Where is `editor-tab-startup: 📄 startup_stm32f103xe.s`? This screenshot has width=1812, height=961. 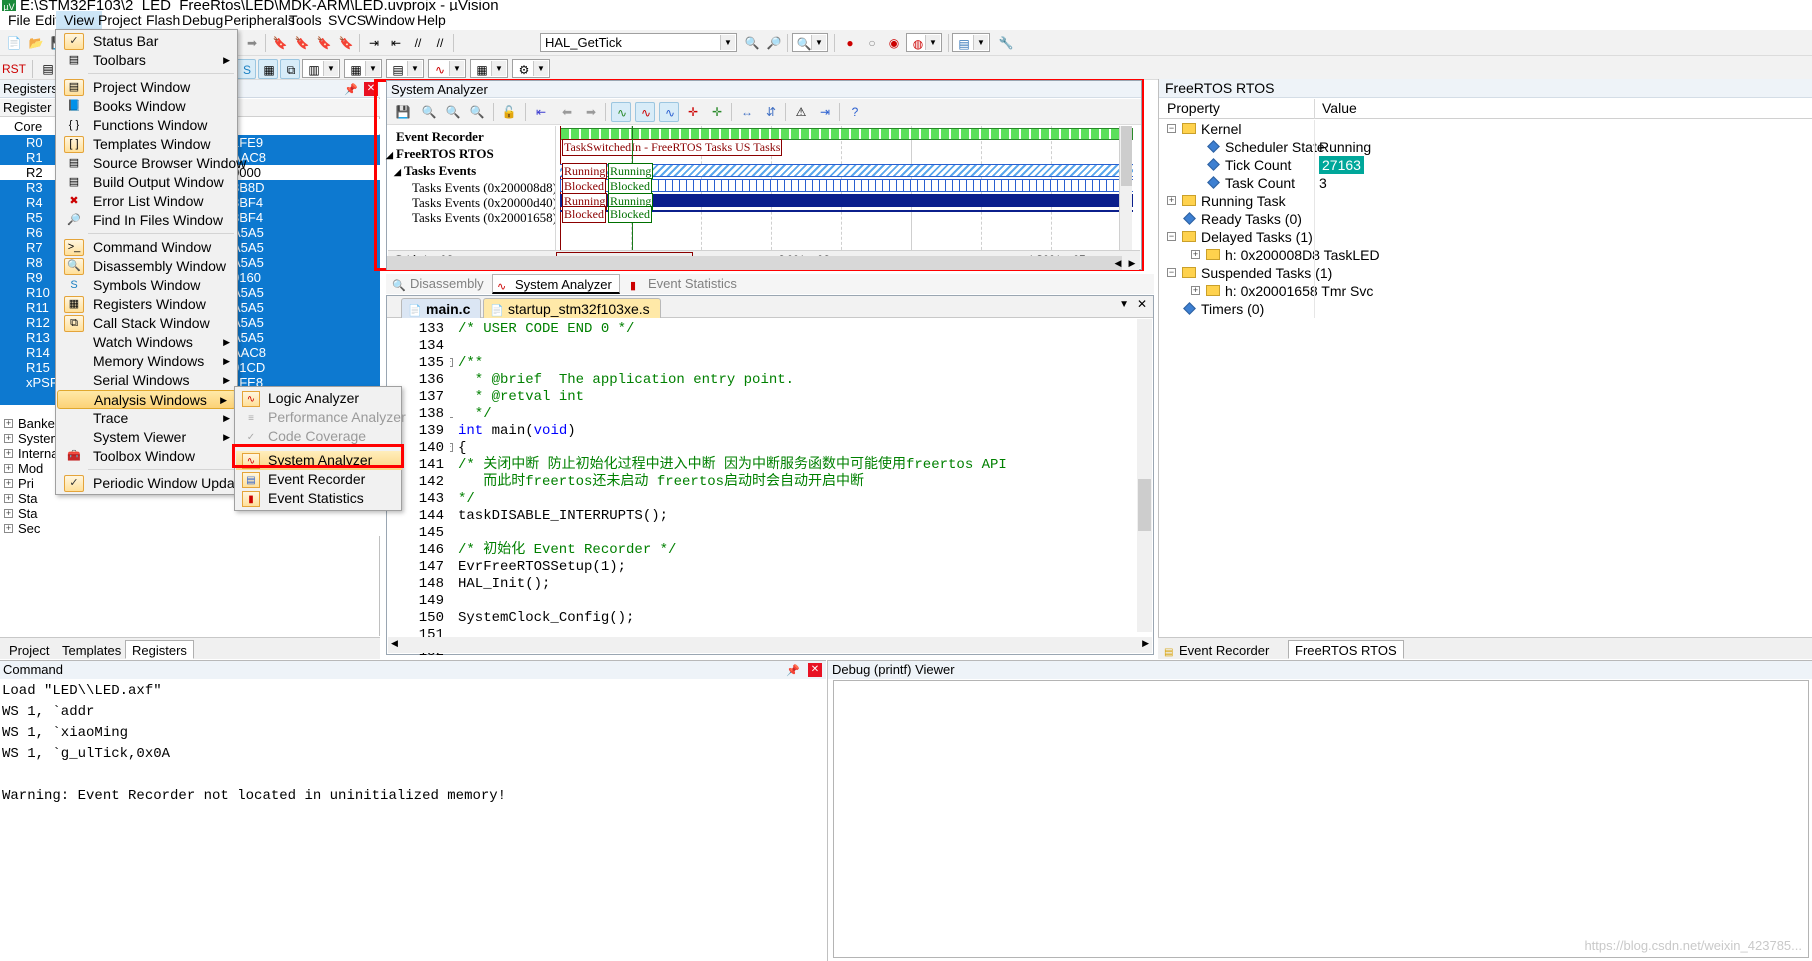
editor-tab-startup: 📄 startup_stm32f103xe.s is located at coordinates (572, 308).